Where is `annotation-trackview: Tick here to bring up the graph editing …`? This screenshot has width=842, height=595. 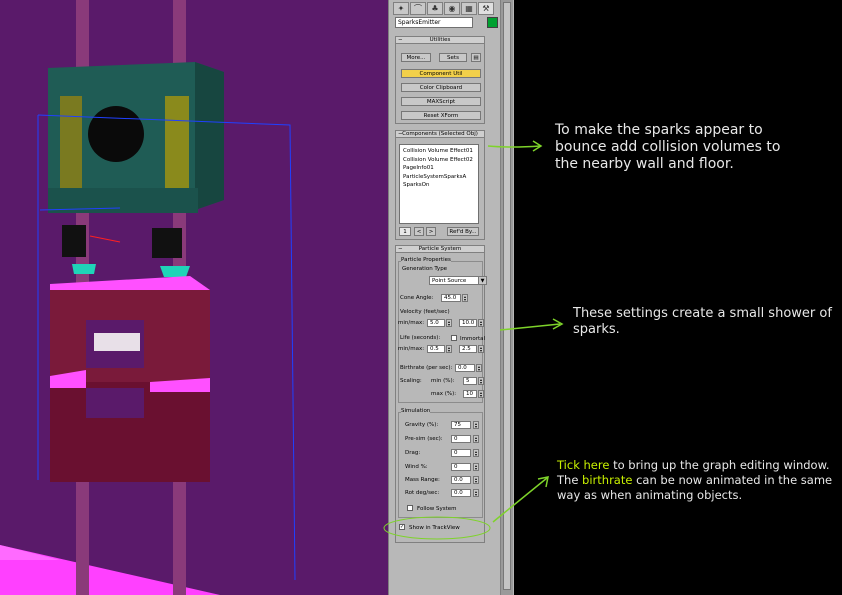 annotation-trackview: Tick here to bring up the graph editing … is located at coordinates (698, 480).